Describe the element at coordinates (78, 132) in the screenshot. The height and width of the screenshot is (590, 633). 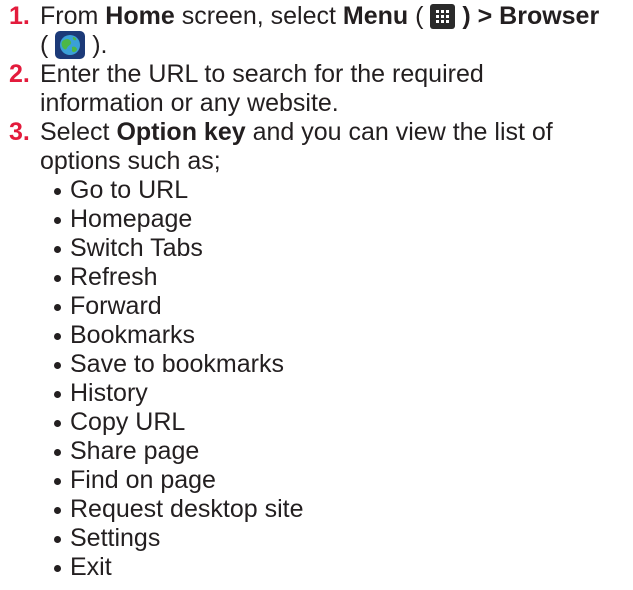
I see `text-fragment: Select` at that location.